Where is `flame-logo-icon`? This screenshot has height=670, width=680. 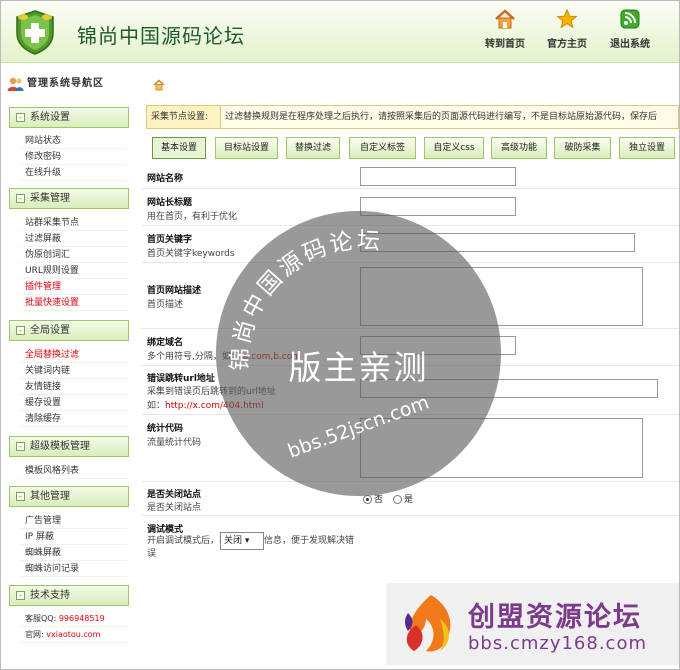 flame-logo-icon is located at coordinates (428, 623).